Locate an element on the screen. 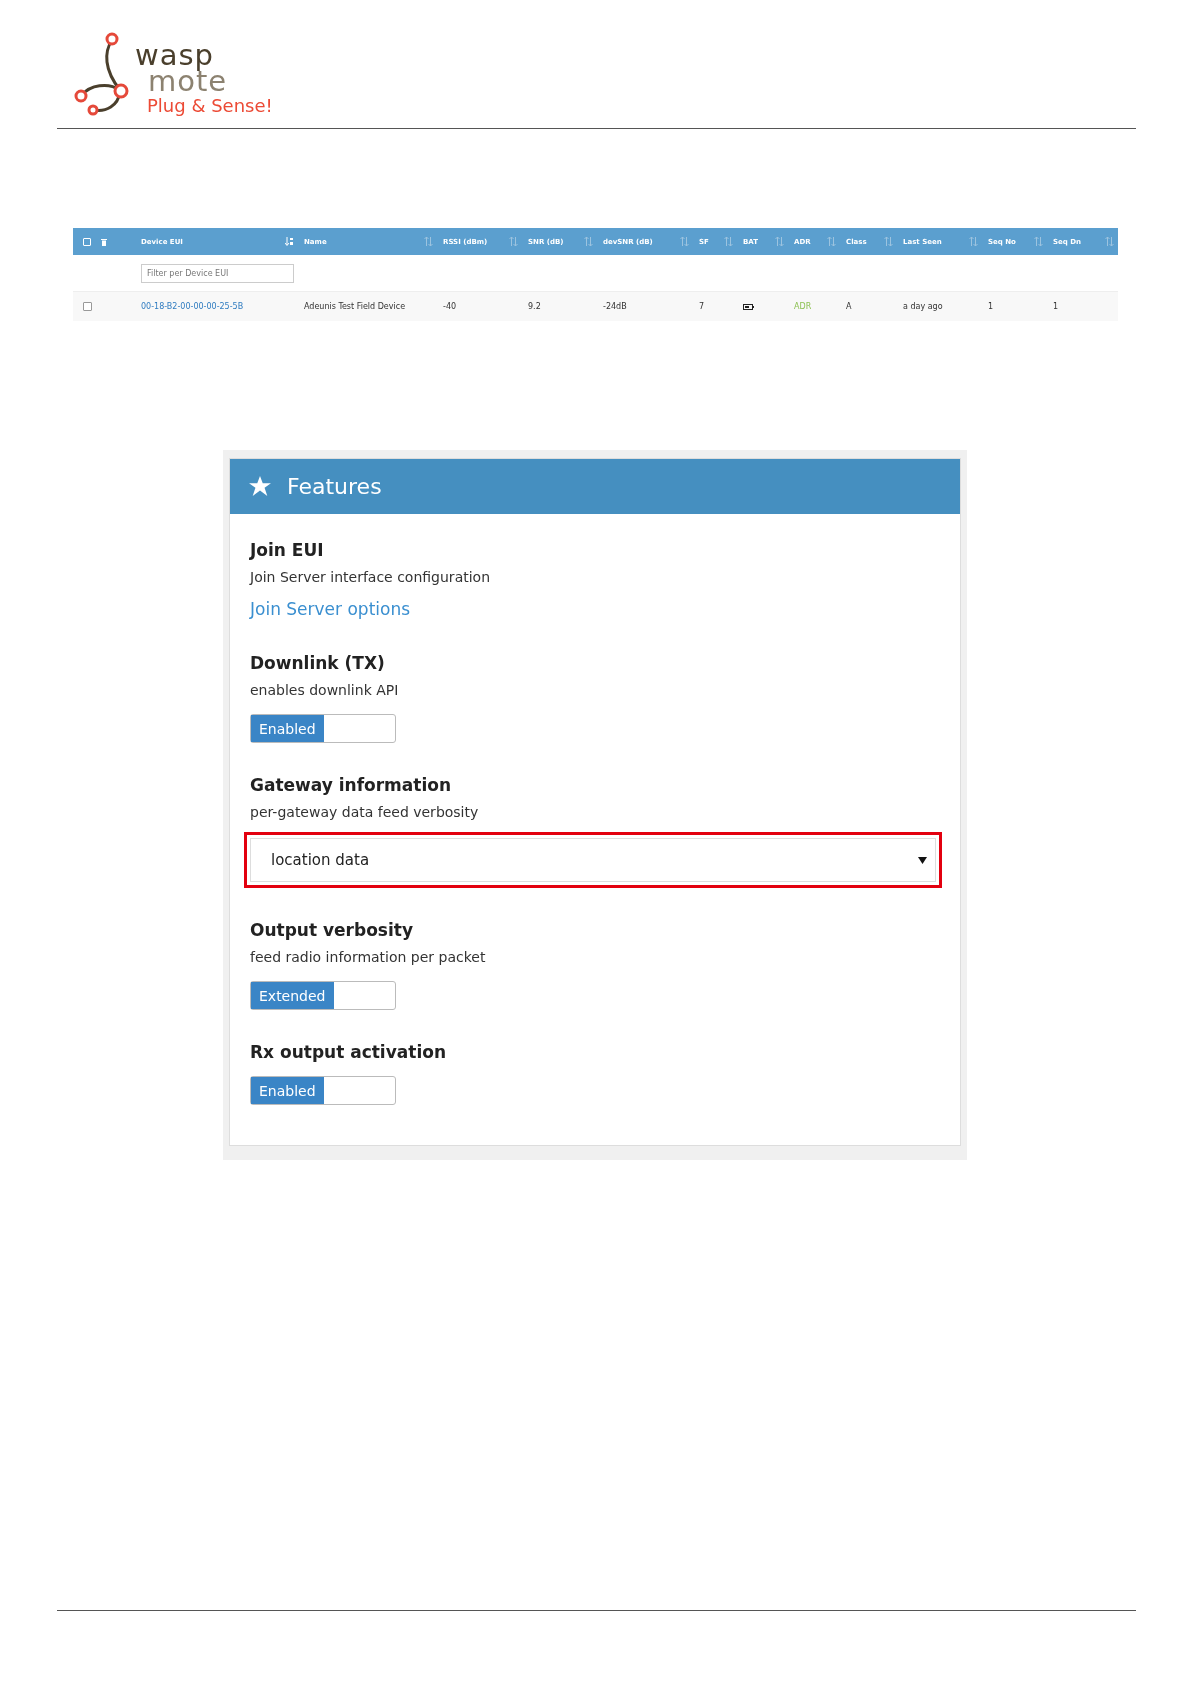  star-icon is located at coordinates (260, 486).